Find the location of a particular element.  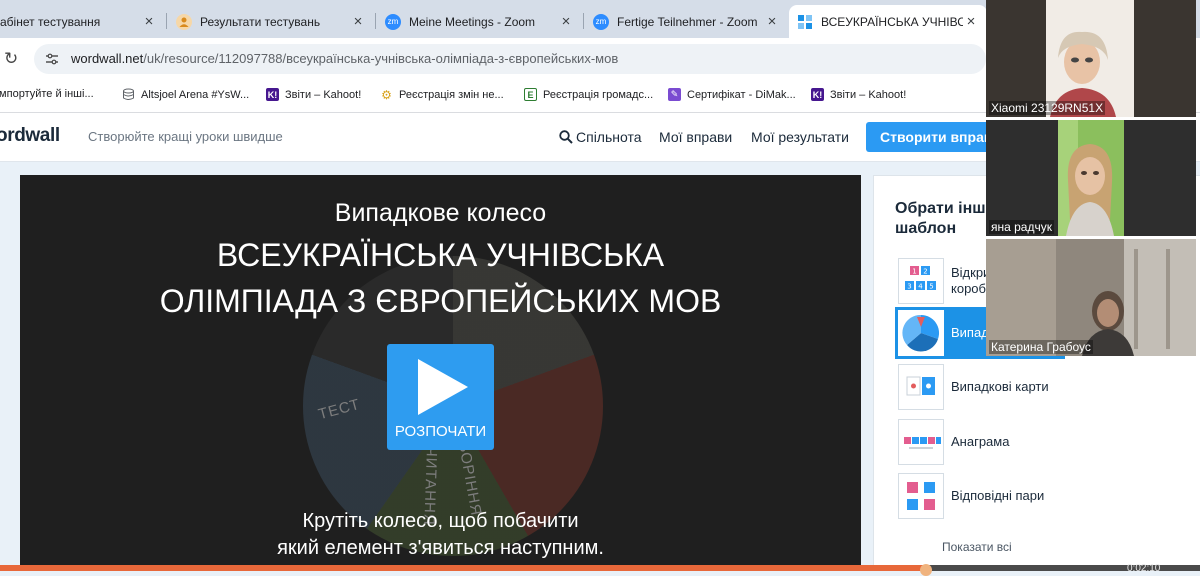

template-label: Відповідні пари is located at coordinates (998, 495).